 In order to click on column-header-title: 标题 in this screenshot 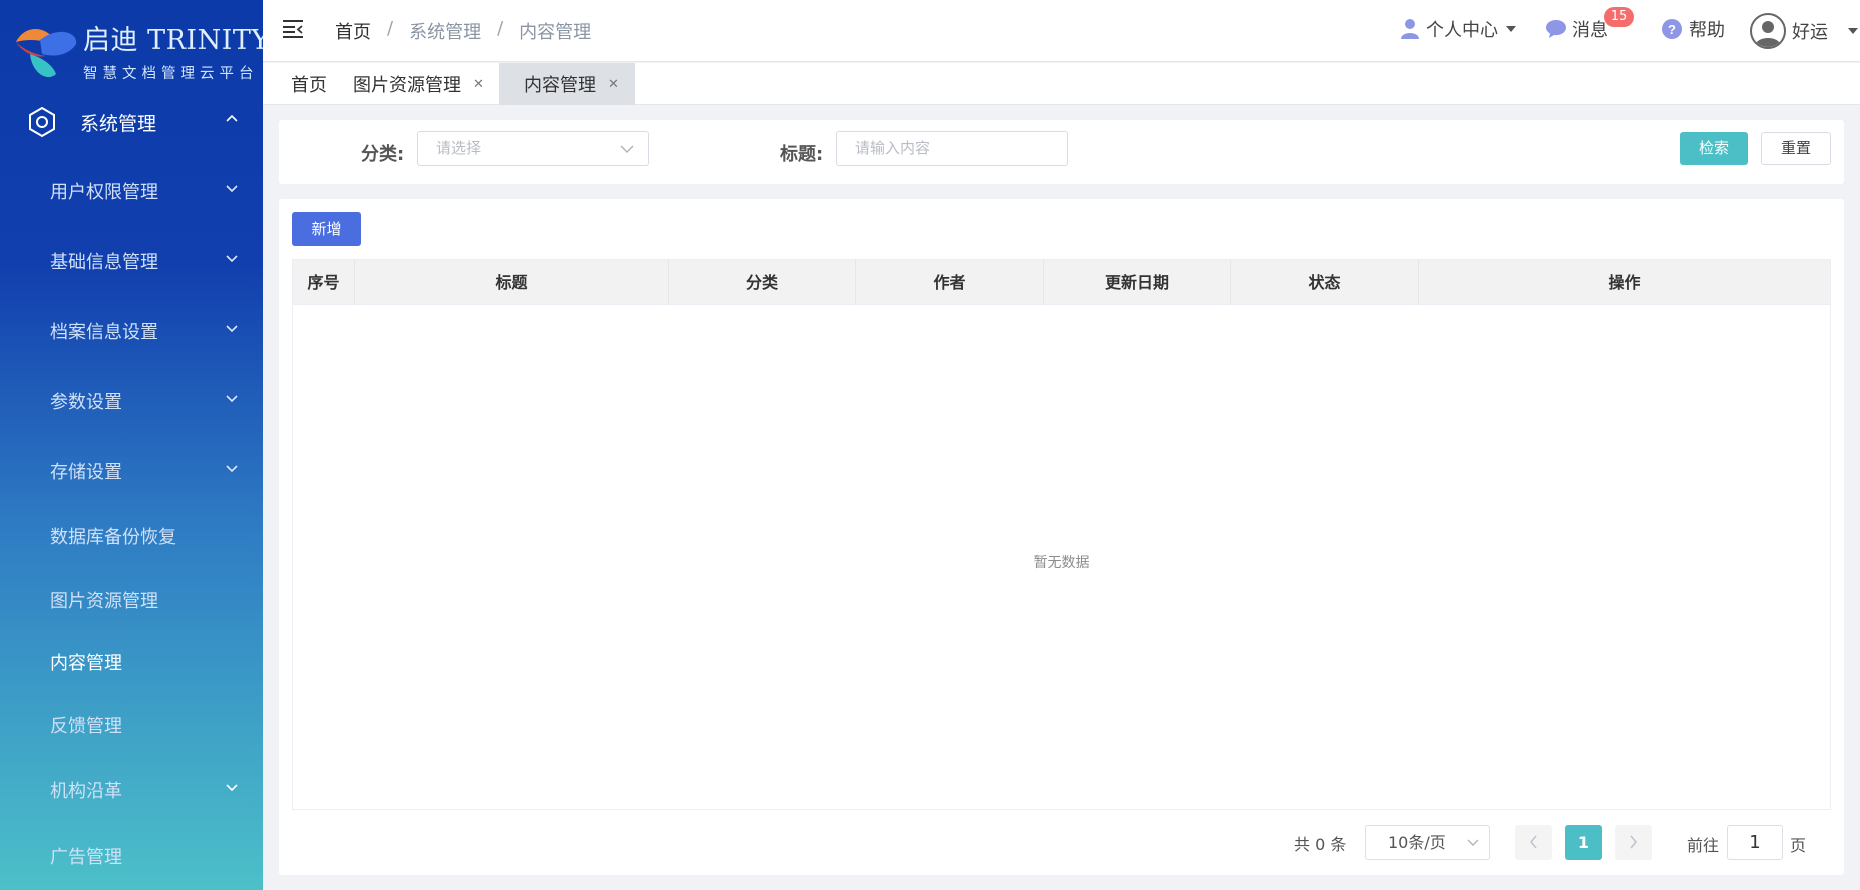, I will do `click(512, 282)`.